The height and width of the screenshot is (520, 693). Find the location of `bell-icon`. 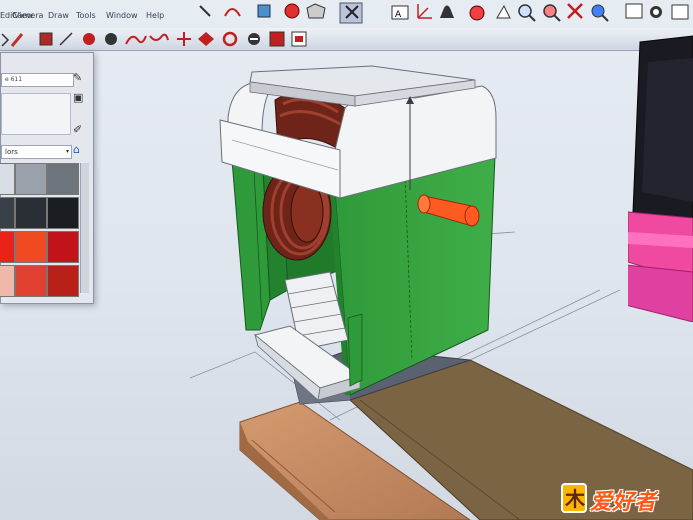

bell-icon is located at coordinates (447, 12).